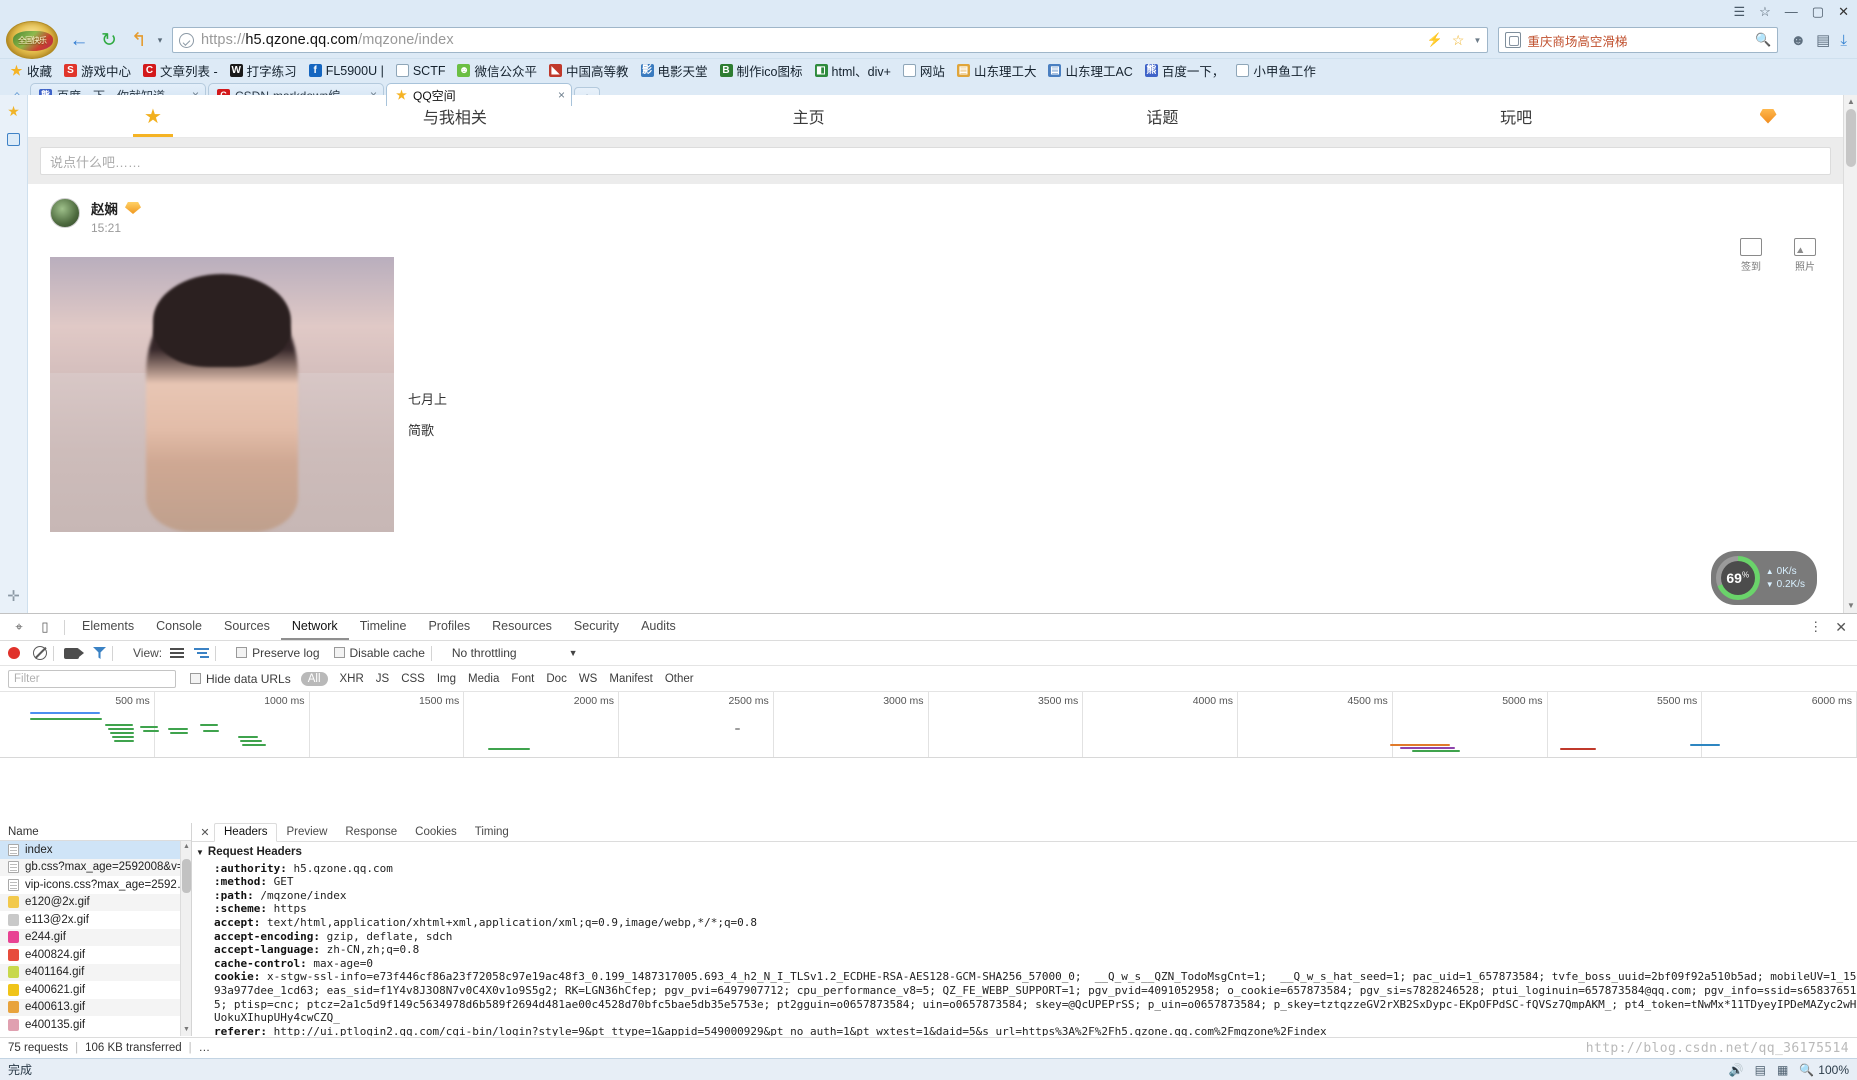  What do you see at coordinates (1805, 255) in the screenshot?
I see `photo-action: 照片` at bounding box center [1805, 255].